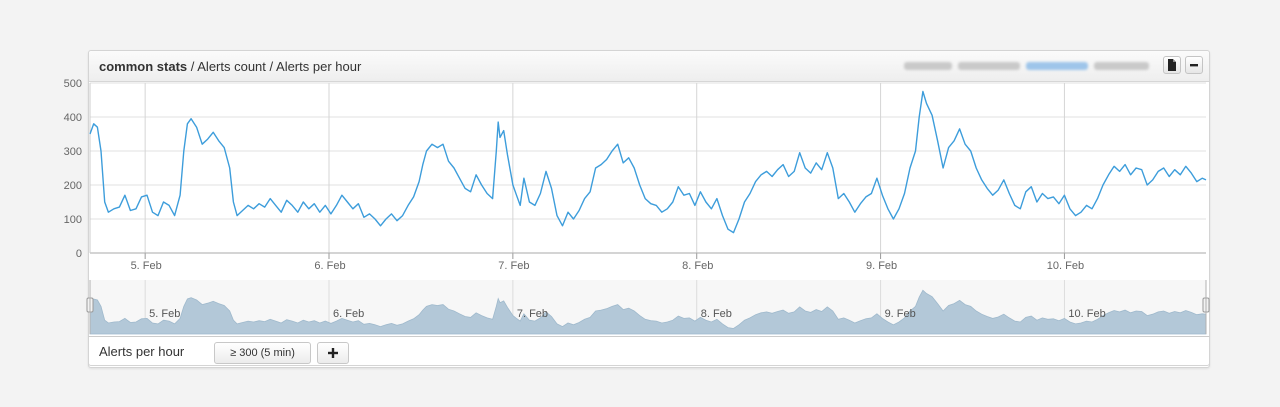  What do you see at coordinates (900, 314) in the screenshot?
I see `navigator-tick-label: 9. Feb` at bounding box center [900, 314].